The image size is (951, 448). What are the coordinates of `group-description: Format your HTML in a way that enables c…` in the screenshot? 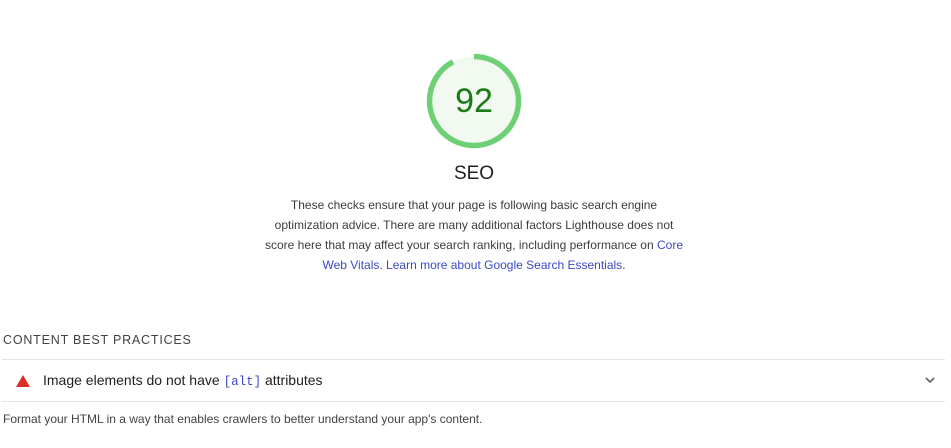 It's located at (243, 419).